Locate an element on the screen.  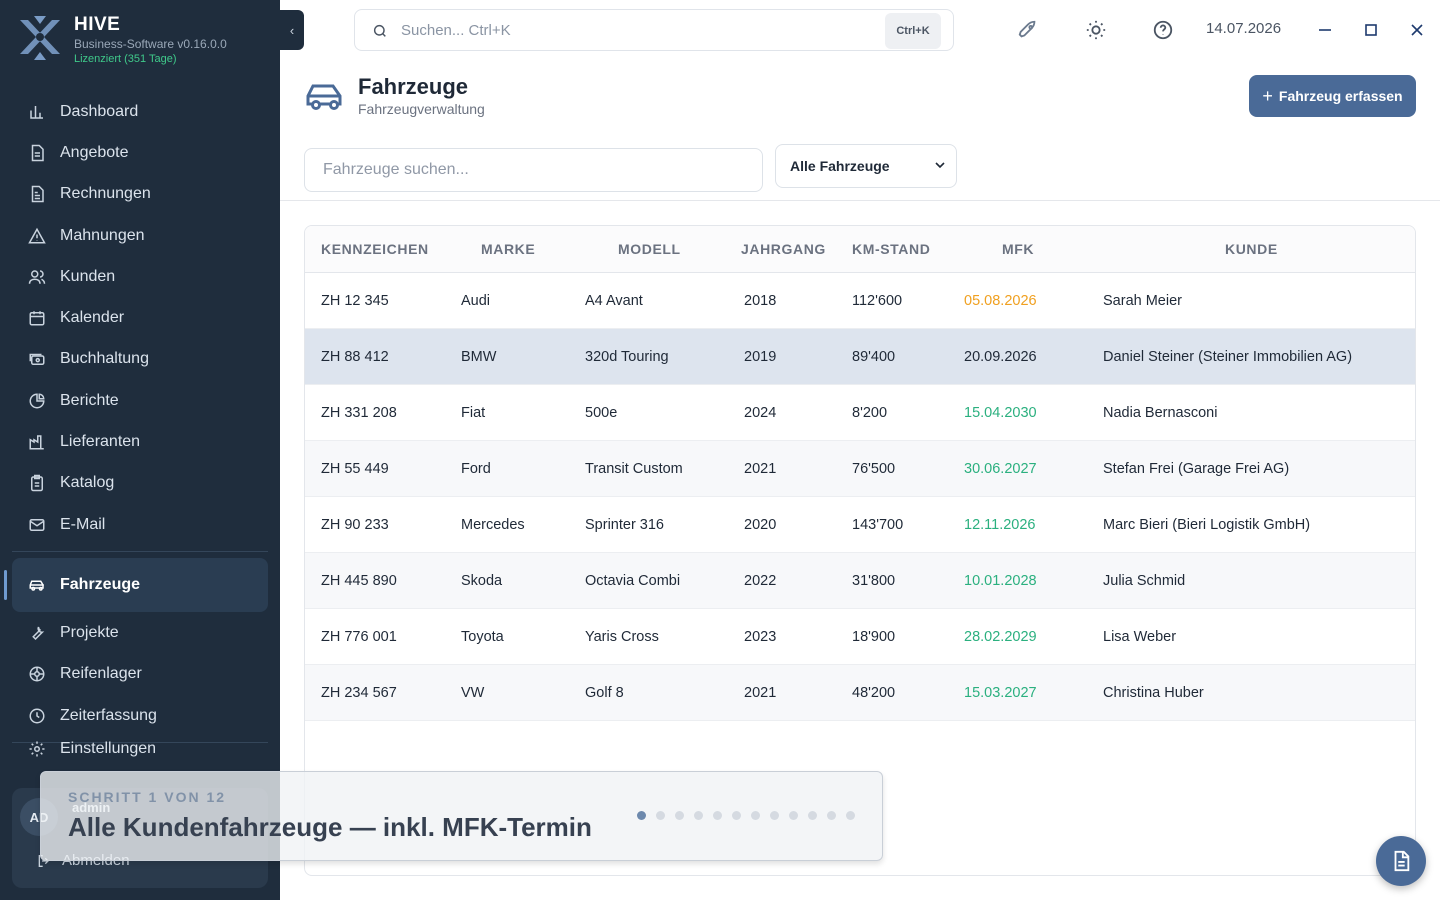
chevron-left-icon: ‹ is located at coordinates (292, 30).